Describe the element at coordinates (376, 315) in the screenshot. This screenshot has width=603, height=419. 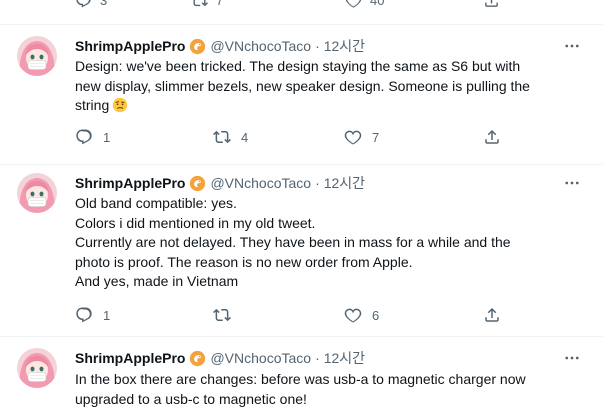
I see `like-count: 6` at that location.